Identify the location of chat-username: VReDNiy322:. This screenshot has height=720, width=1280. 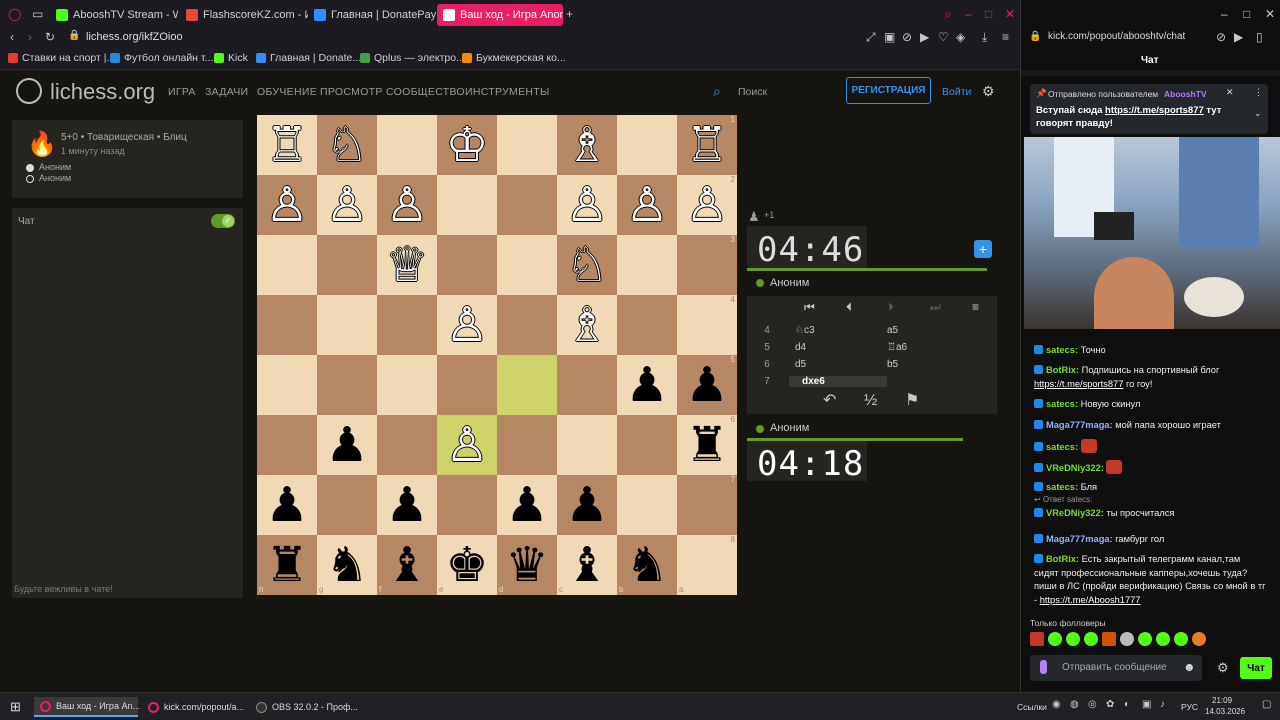
(1076, 468).